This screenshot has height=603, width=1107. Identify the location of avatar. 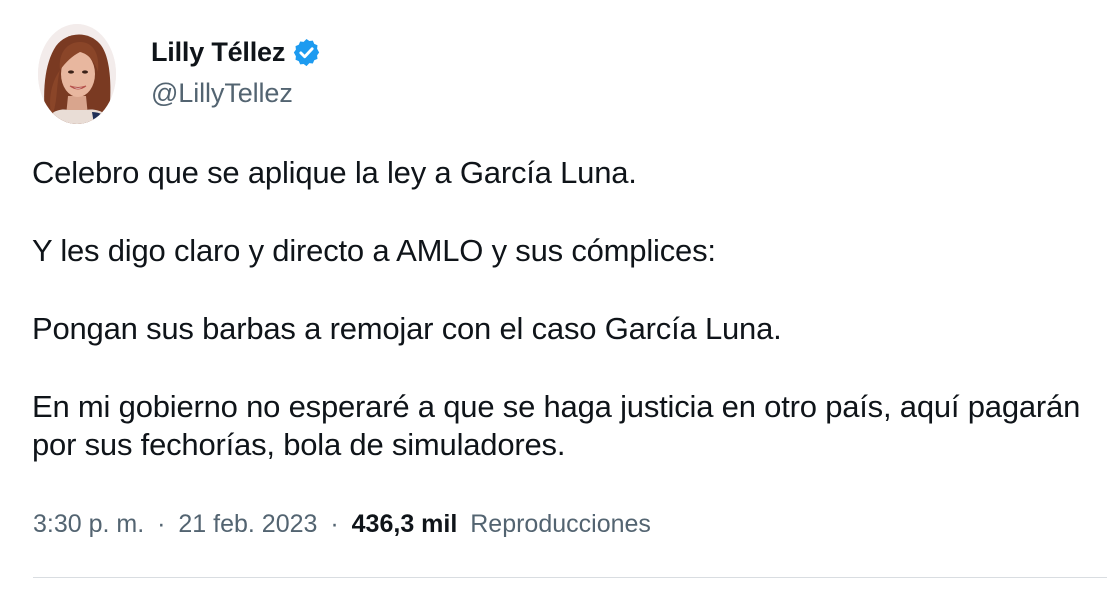
(77, 74).